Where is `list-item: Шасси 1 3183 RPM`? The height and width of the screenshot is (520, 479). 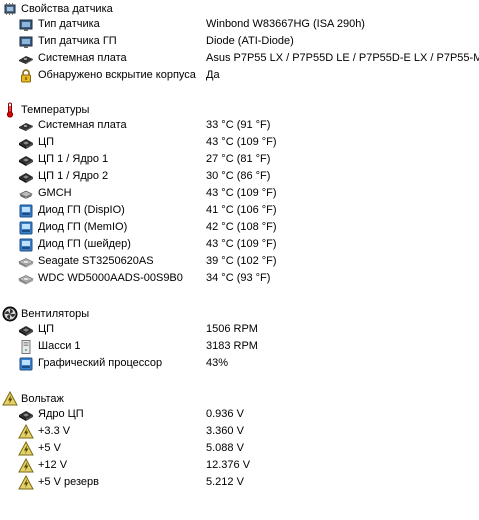
list-item: Шасси 1 3183 RPM is located at coordinates (239, 347).